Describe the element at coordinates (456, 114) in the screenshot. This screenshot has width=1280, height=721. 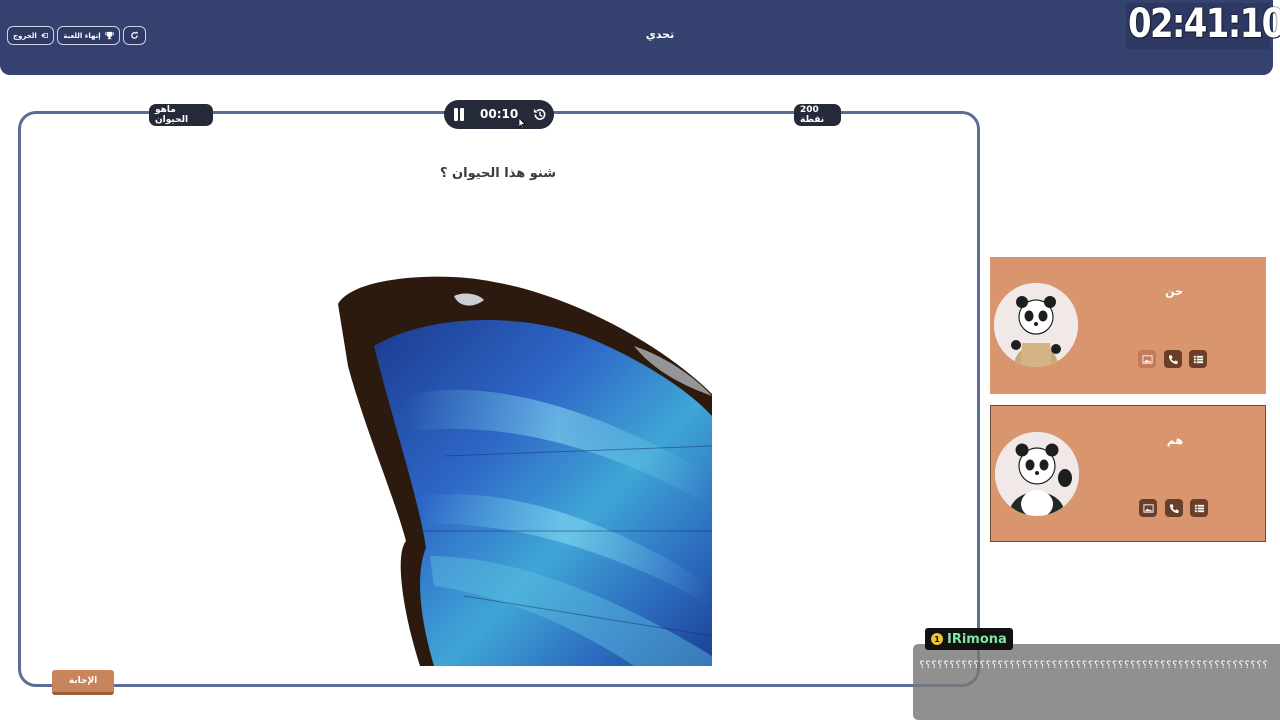
I see `pause-icon` at that location.